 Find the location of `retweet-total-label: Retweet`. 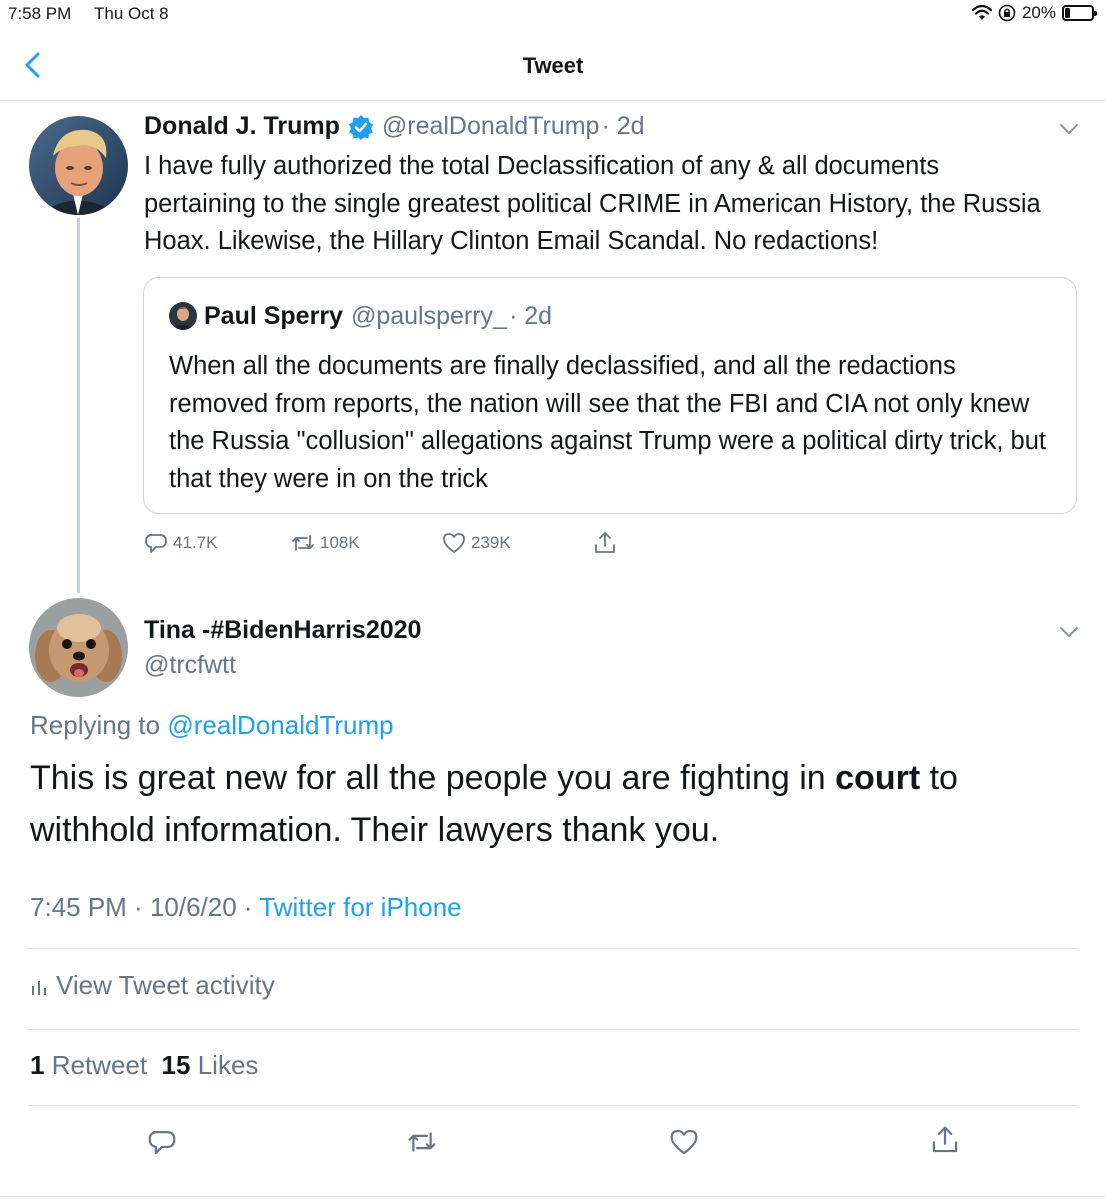

retweet-total-label: Retweet is located at coordinates (99, 1065).